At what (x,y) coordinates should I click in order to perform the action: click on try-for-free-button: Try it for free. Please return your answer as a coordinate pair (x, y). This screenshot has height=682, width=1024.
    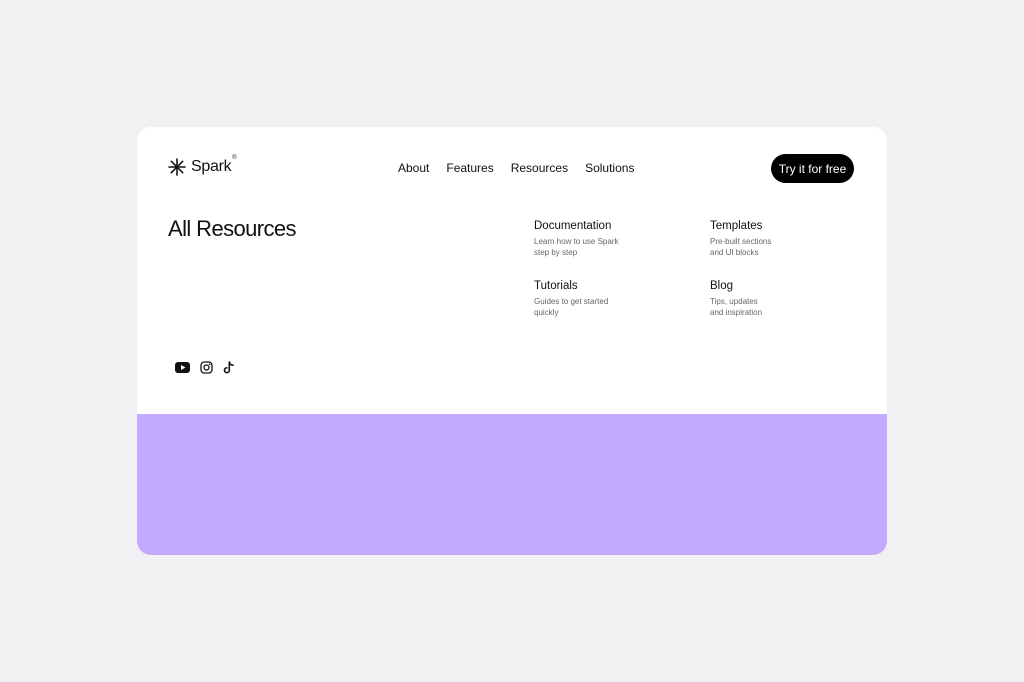
    Looking at the image, I should click on (812, 168).